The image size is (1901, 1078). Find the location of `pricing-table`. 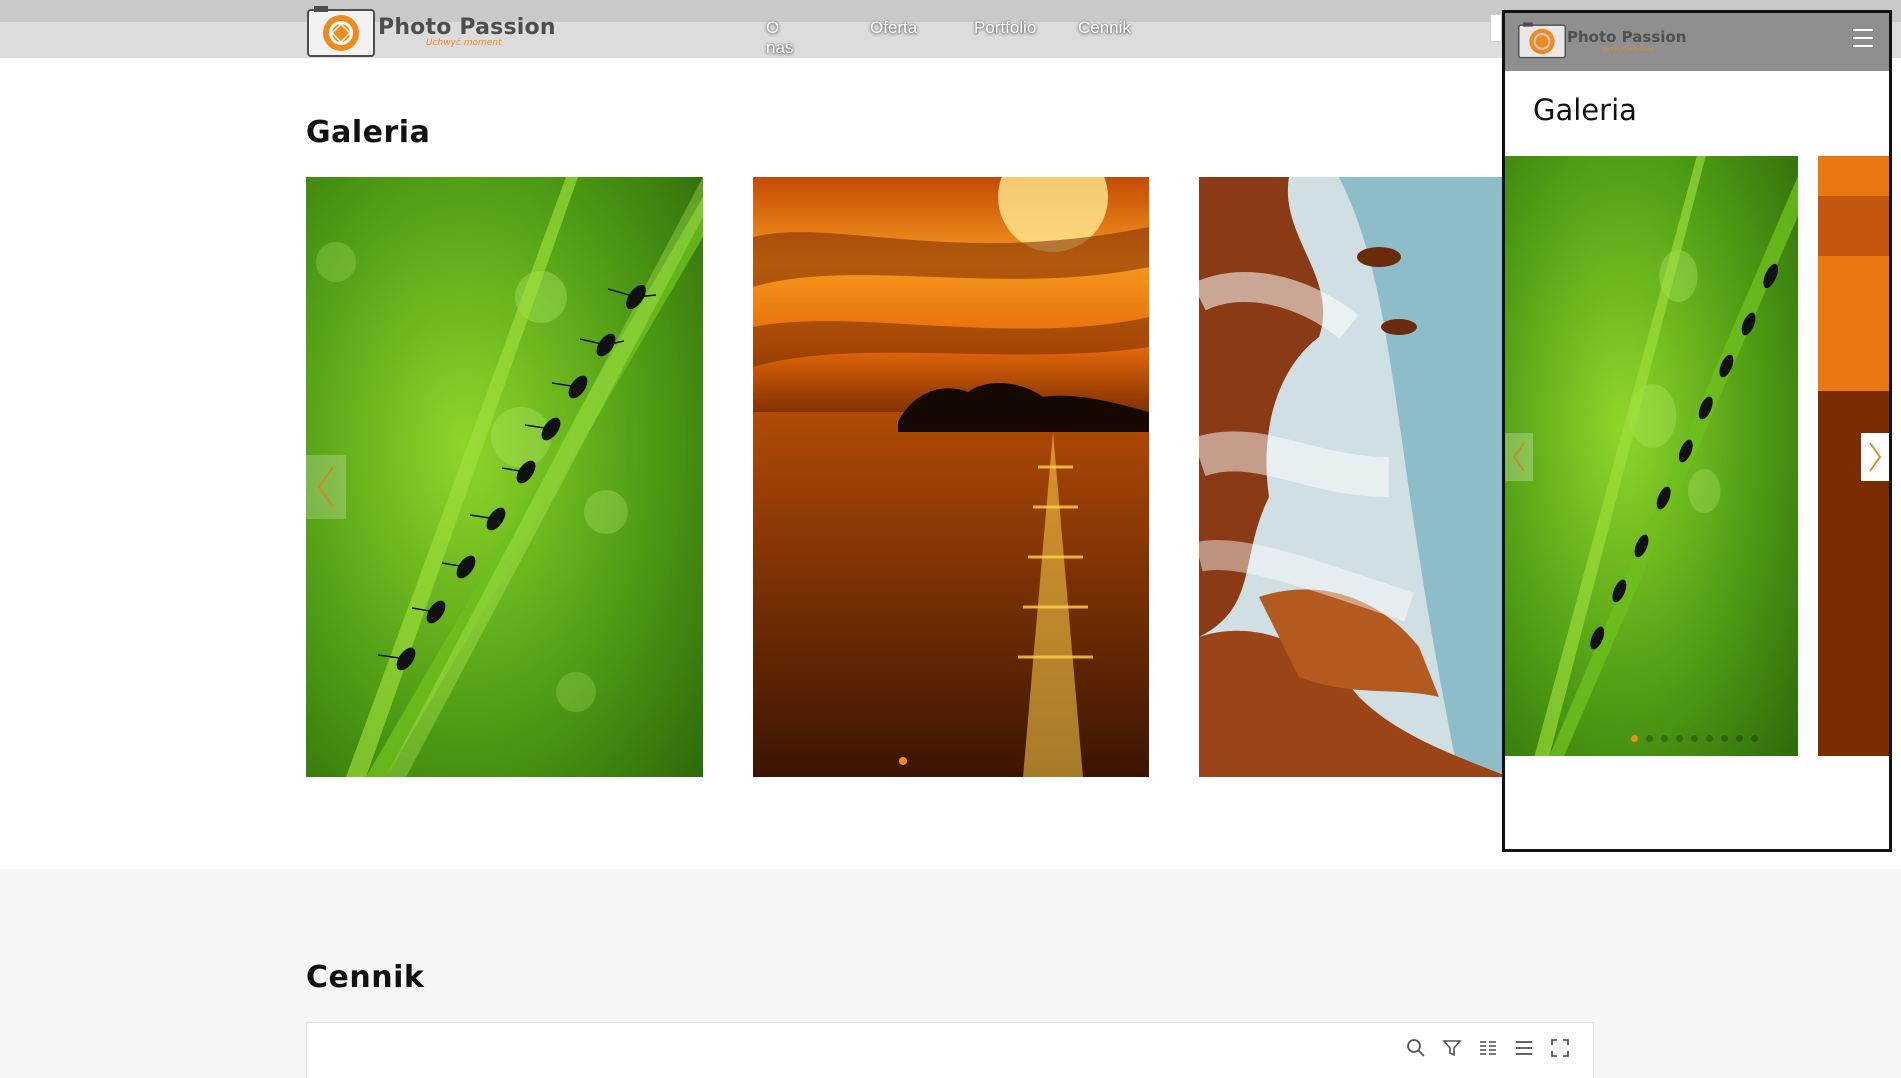

pricing-table is located at coordinates (950, 1050).